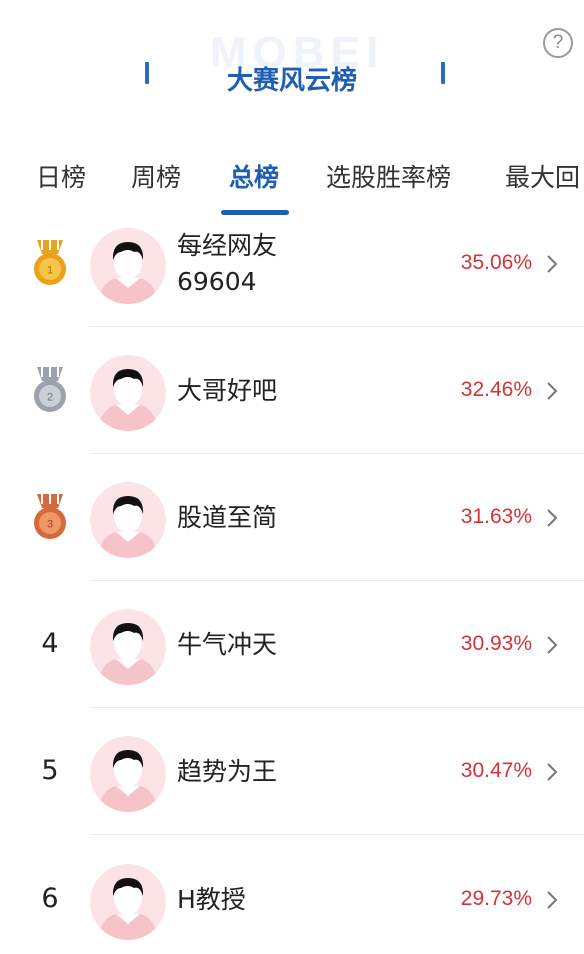 The width and height of the screenshot is (584, 954). I want to click on leaderboard-row: 3 股道至简 31.63%, so click(292, 517).